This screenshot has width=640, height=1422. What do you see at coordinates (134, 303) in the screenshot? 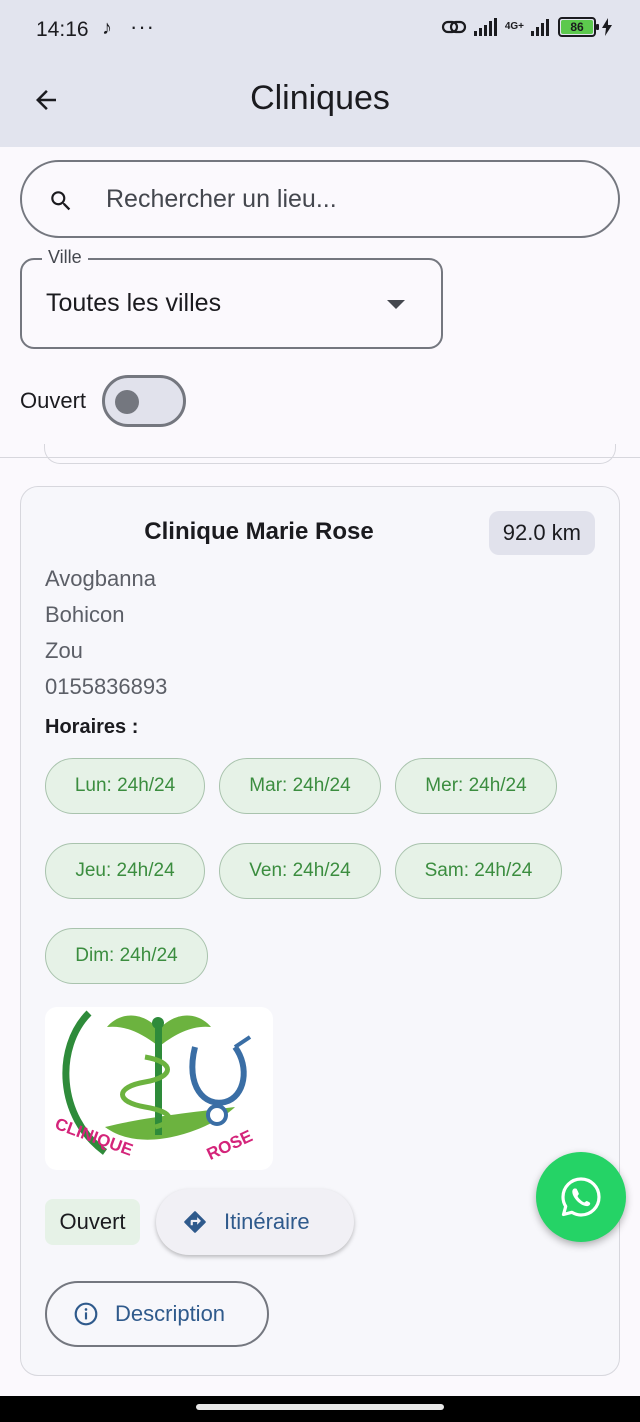
I see `ville-selected-value: Toutes les villes` at bounding box center [134, 303].